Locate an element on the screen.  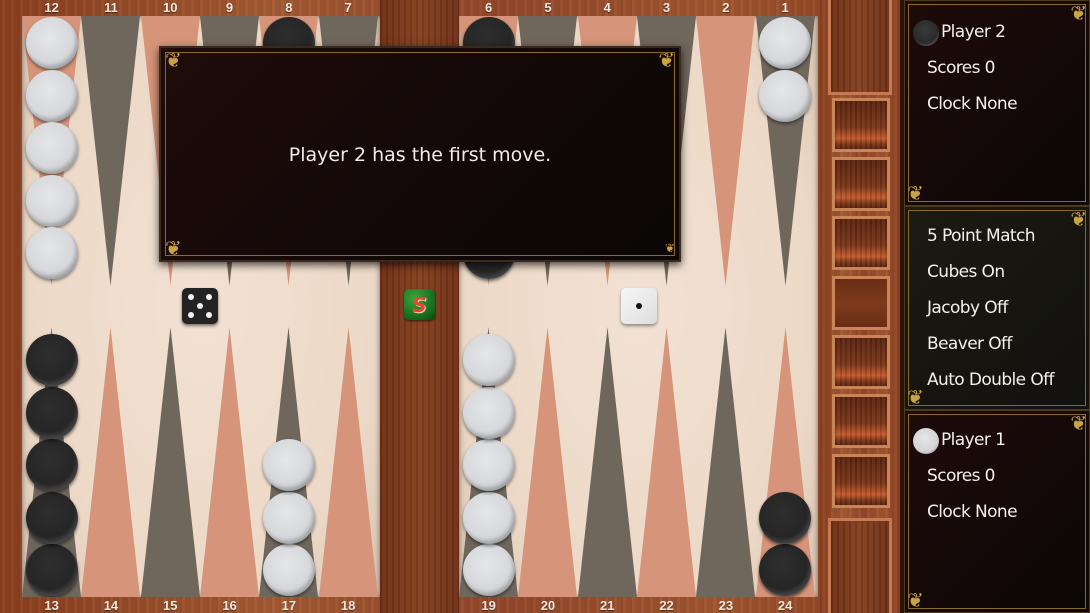
bear-off-tray is located at coordinates (860, 306).